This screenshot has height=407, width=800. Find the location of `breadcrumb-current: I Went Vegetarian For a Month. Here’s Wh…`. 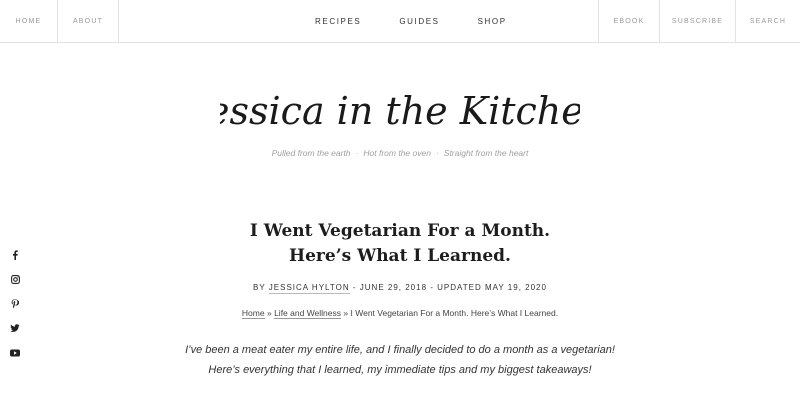

breadcrumb-current: I Went Vegetarian For a Month. Here’s Wh… is located at coordinates (454, 313).